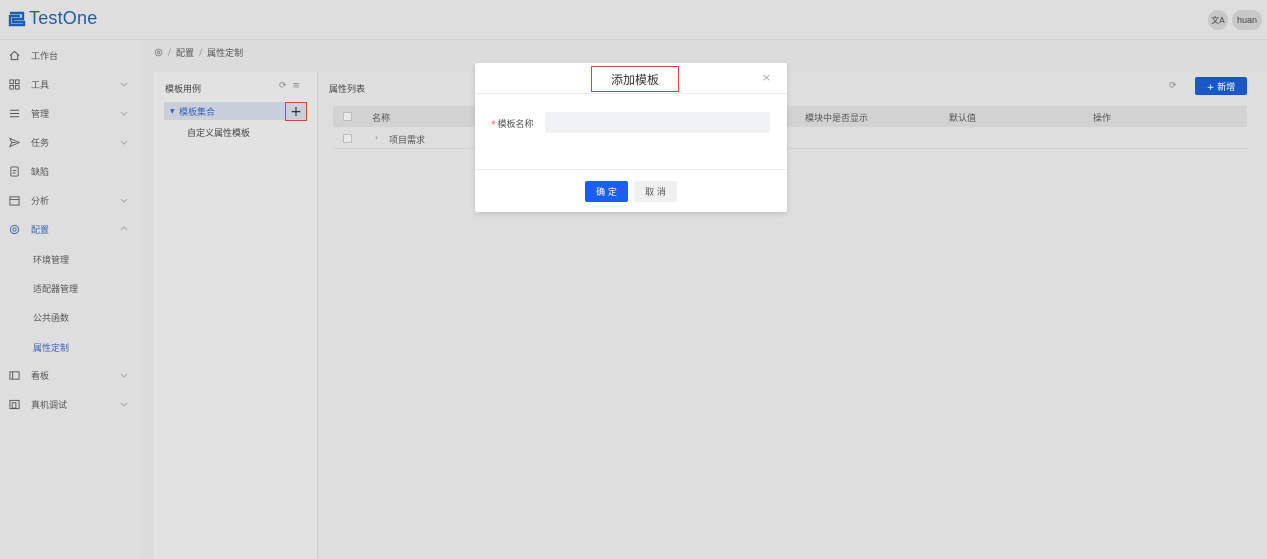 This screenshot has width=1267, height=559. I want to click on sidebar-item-device-debug: 真机调试, so click(70, 404).